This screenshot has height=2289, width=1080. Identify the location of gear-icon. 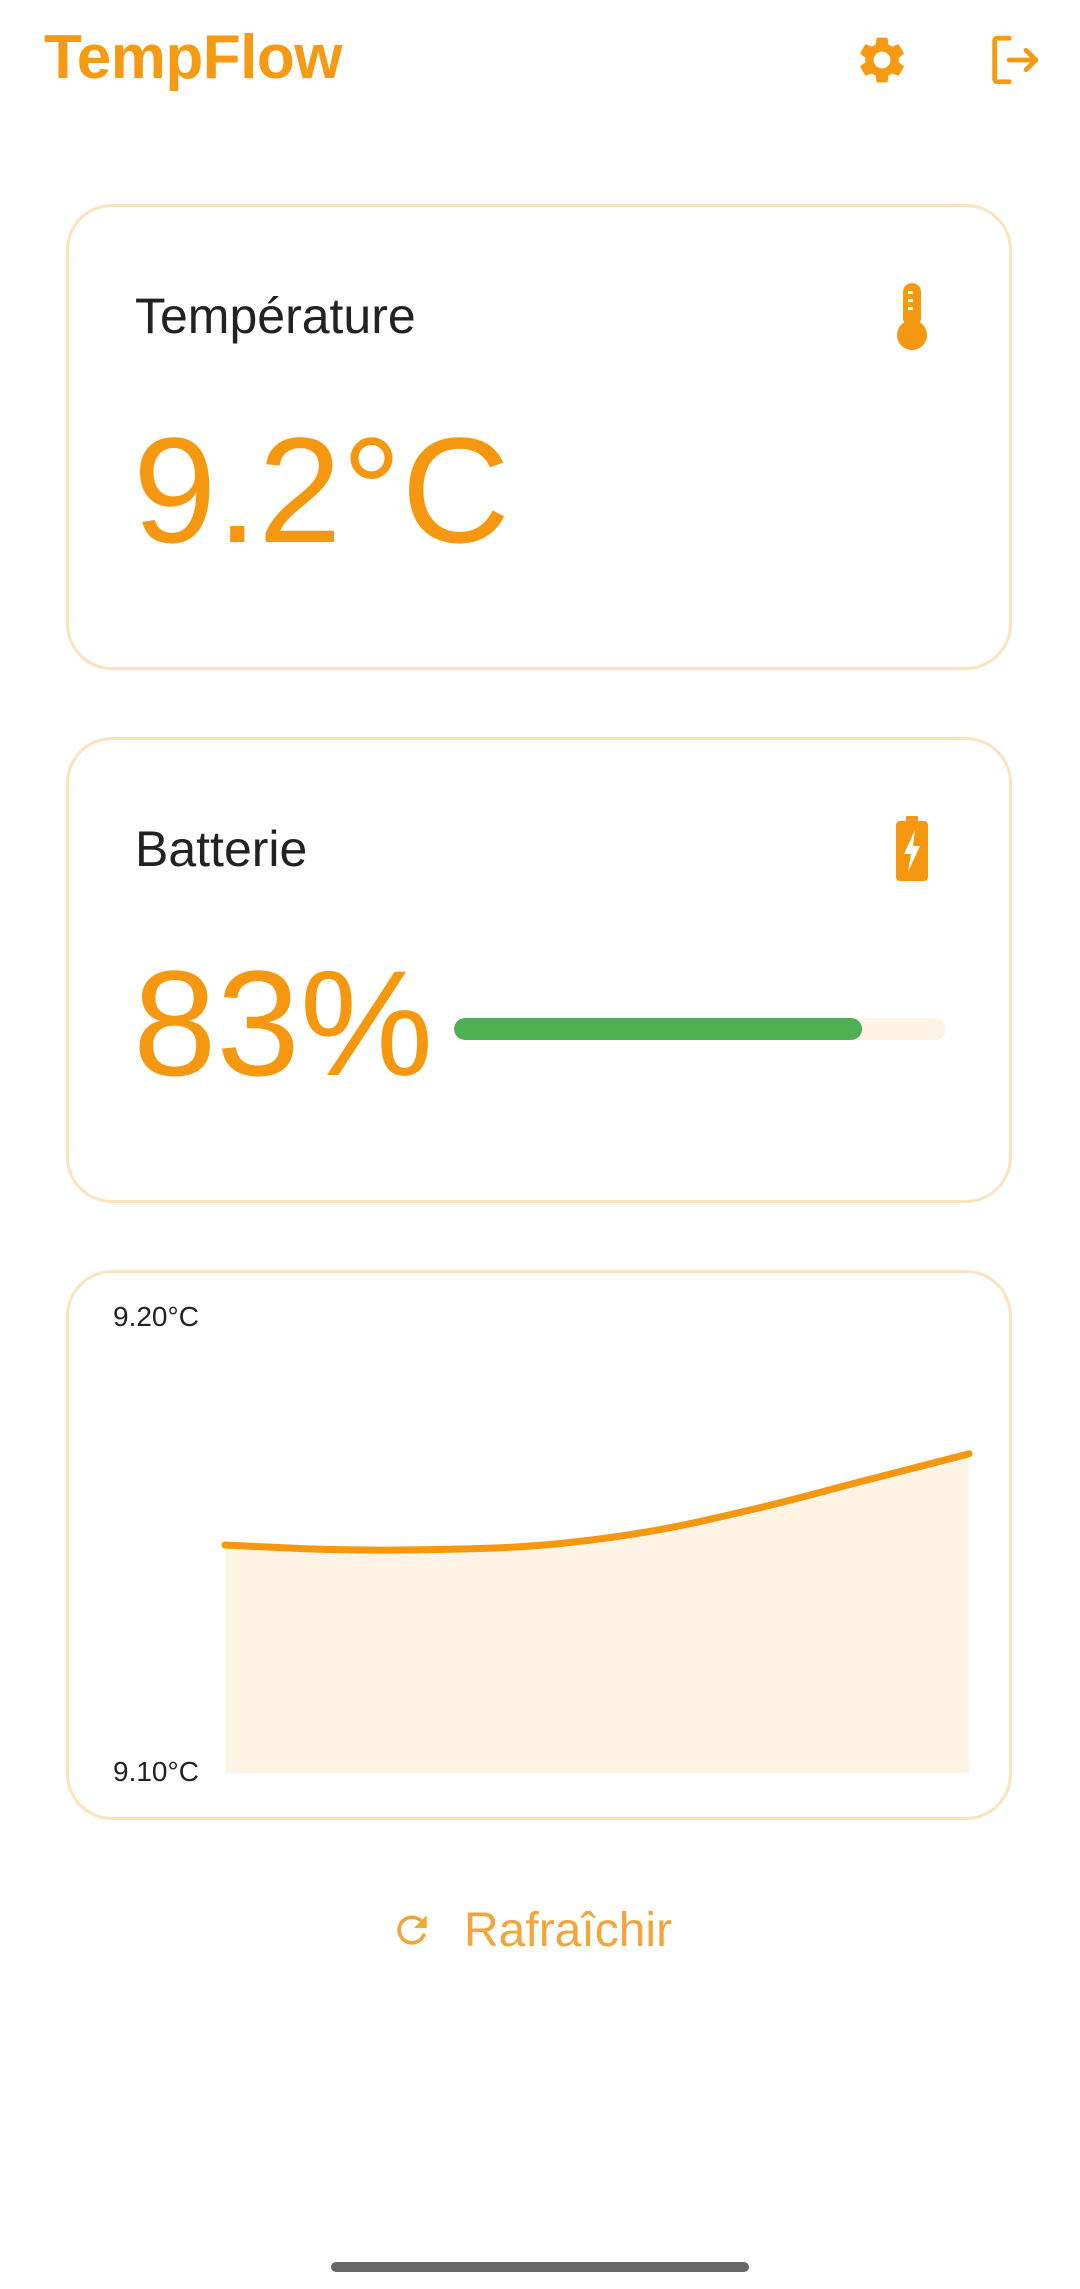
(882, 60).